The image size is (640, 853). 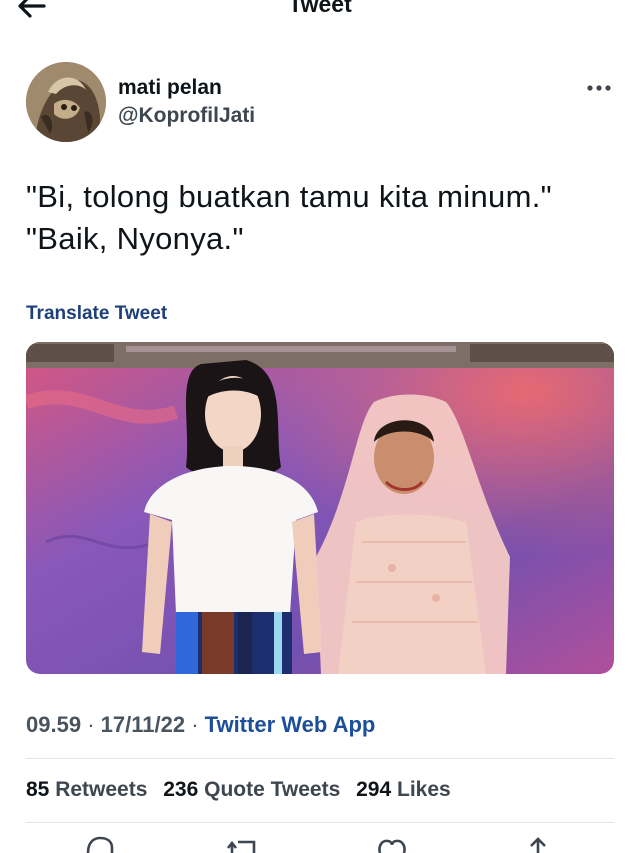 I want to click on heart-icon, so click(x=392, y=843).